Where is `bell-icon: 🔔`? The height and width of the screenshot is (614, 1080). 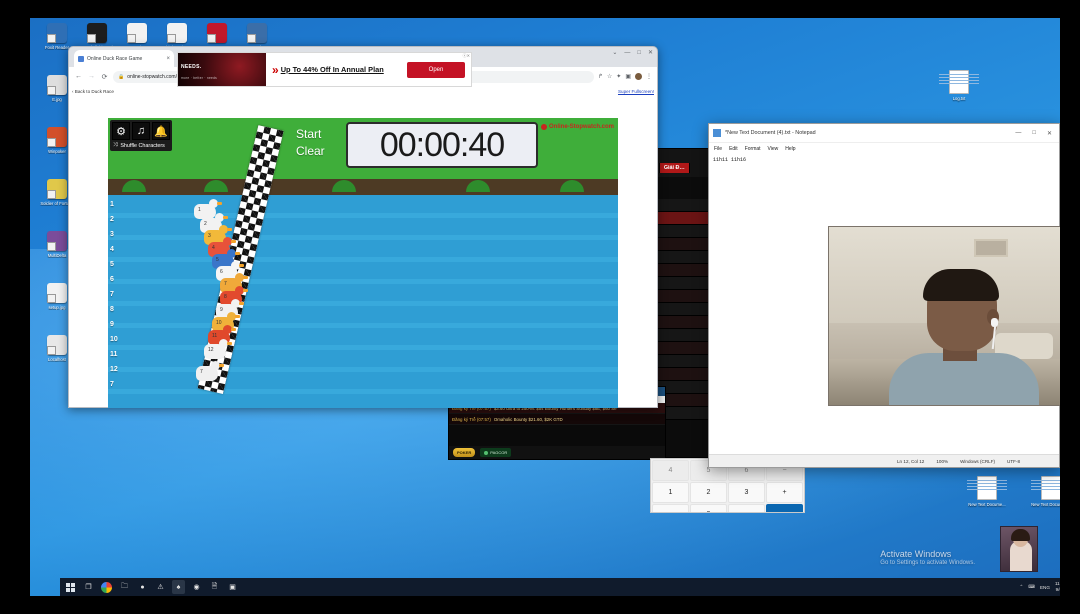
bell-icon: 🔔 is located at coordinates (161, 131).